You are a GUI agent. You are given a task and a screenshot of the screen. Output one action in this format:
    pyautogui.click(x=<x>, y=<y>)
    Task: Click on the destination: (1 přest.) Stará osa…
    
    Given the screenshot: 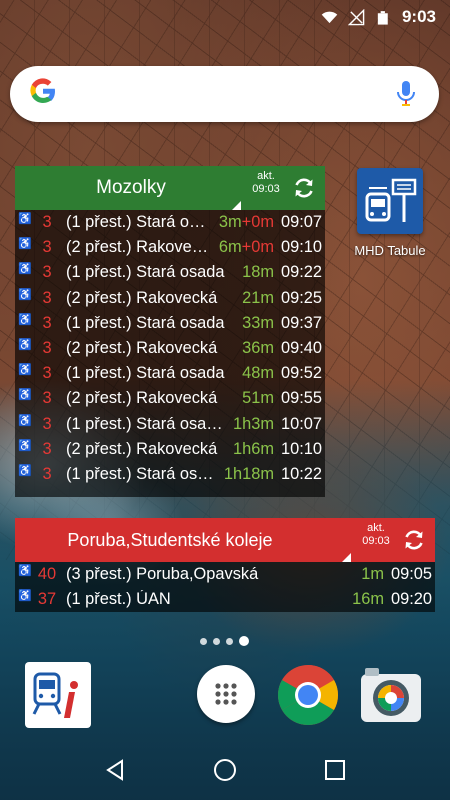 What is the action you would take?
    pyautogui.click(x=144, y=423)
    